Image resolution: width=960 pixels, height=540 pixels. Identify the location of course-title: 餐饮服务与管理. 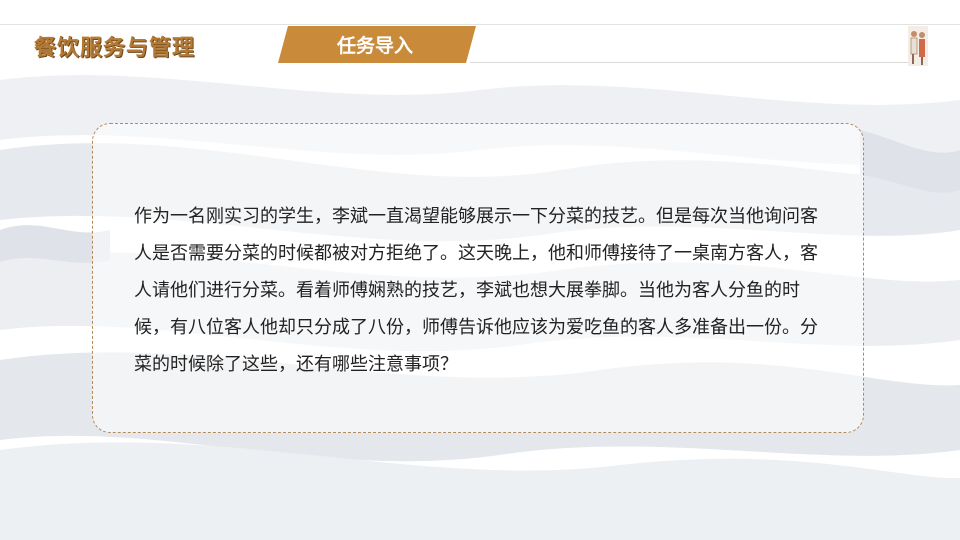
(115, 48).